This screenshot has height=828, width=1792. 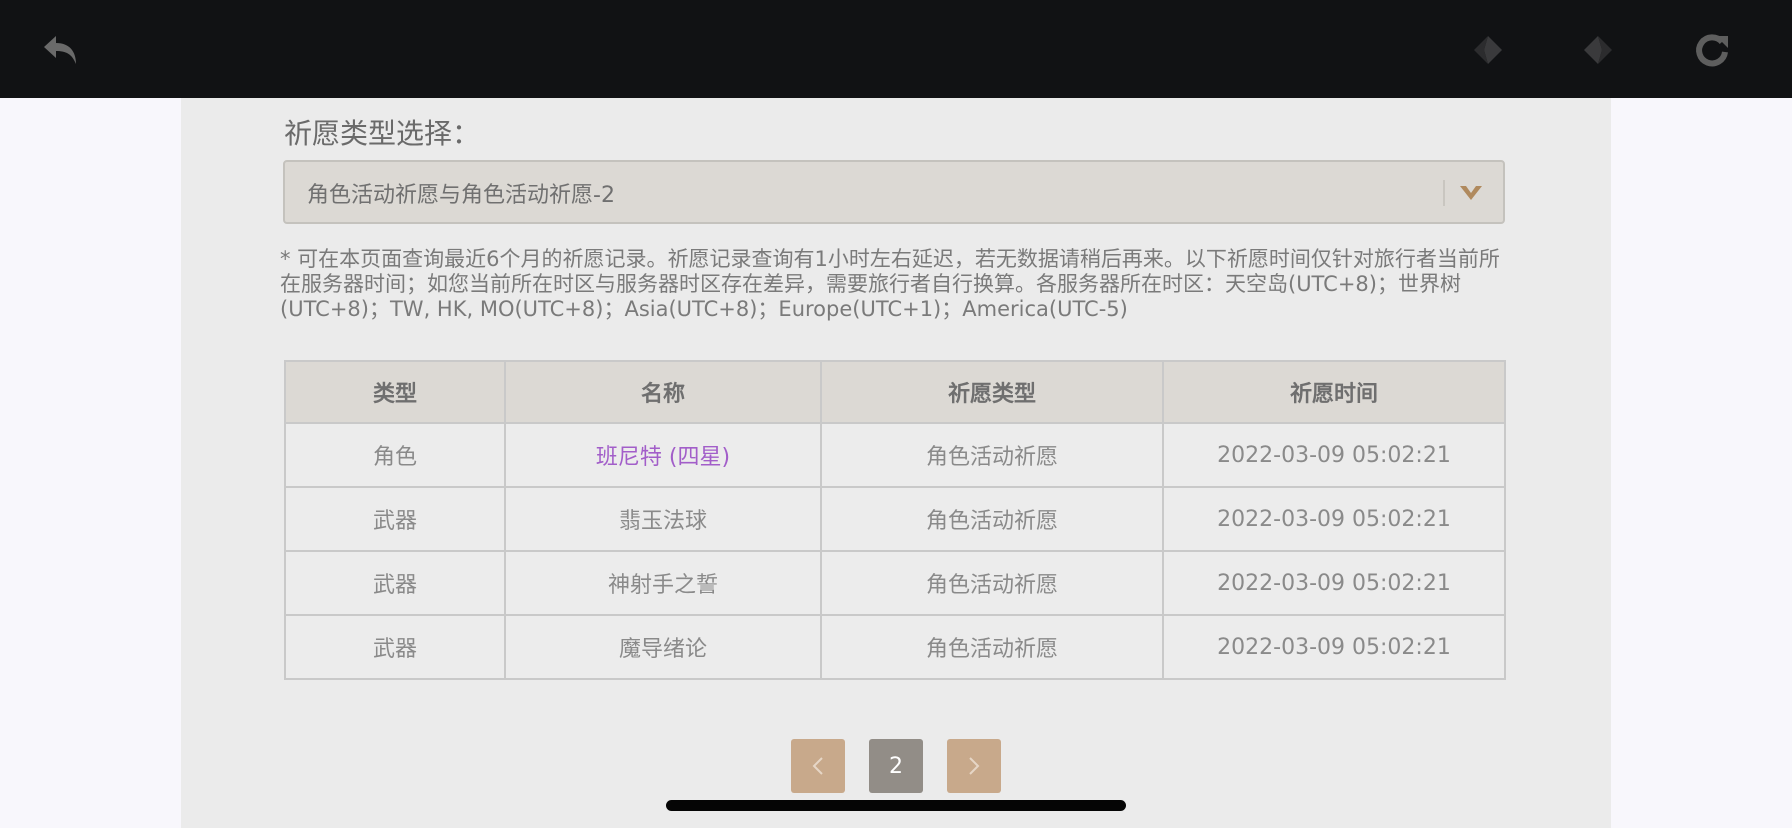 I want to click on browser-toolbar, so click(x=896, y=49).